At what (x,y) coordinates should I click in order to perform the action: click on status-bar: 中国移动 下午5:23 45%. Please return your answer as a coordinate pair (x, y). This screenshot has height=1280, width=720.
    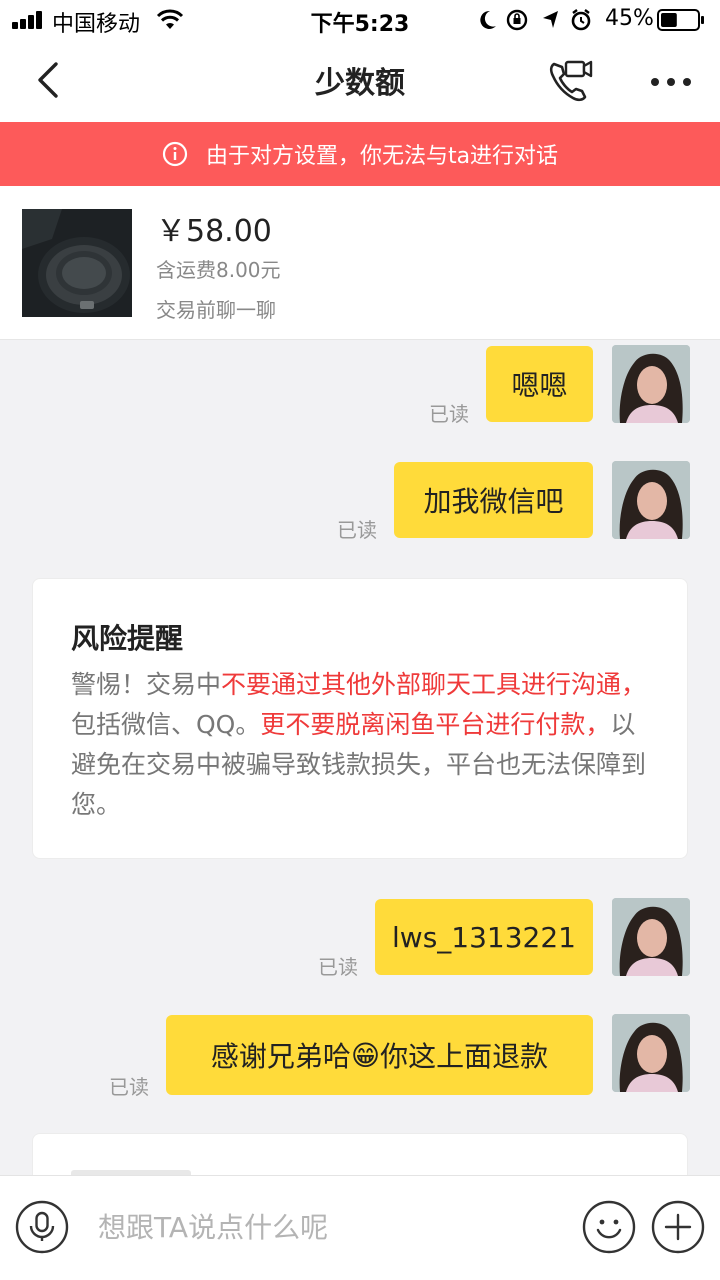
    Looking at the image, I should click on (360, 20).